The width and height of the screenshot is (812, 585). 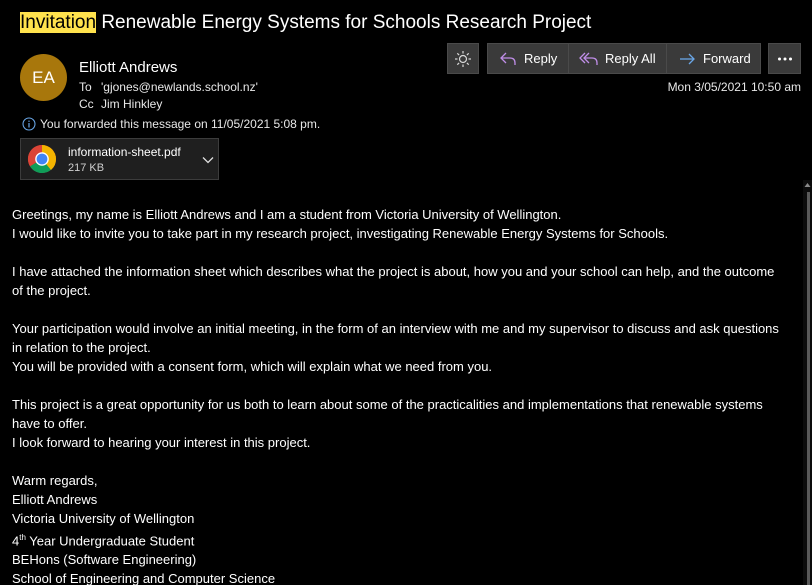 What do you see at coordinates (727, 58) in the screenshot?
I see `forward-label: Forward` at bounding box center [727, 58].